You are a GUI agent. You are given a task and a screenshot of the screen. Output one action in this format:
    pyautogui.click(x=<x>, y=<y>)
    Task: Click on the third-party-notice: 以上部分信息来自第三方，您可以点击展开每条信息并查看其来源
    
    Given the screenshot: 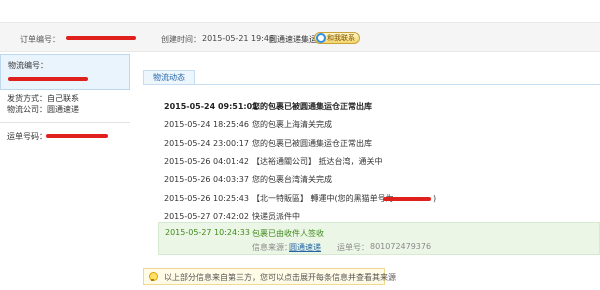 What is the action you would take?
    pyautogui.click(x=269, y=276)
    